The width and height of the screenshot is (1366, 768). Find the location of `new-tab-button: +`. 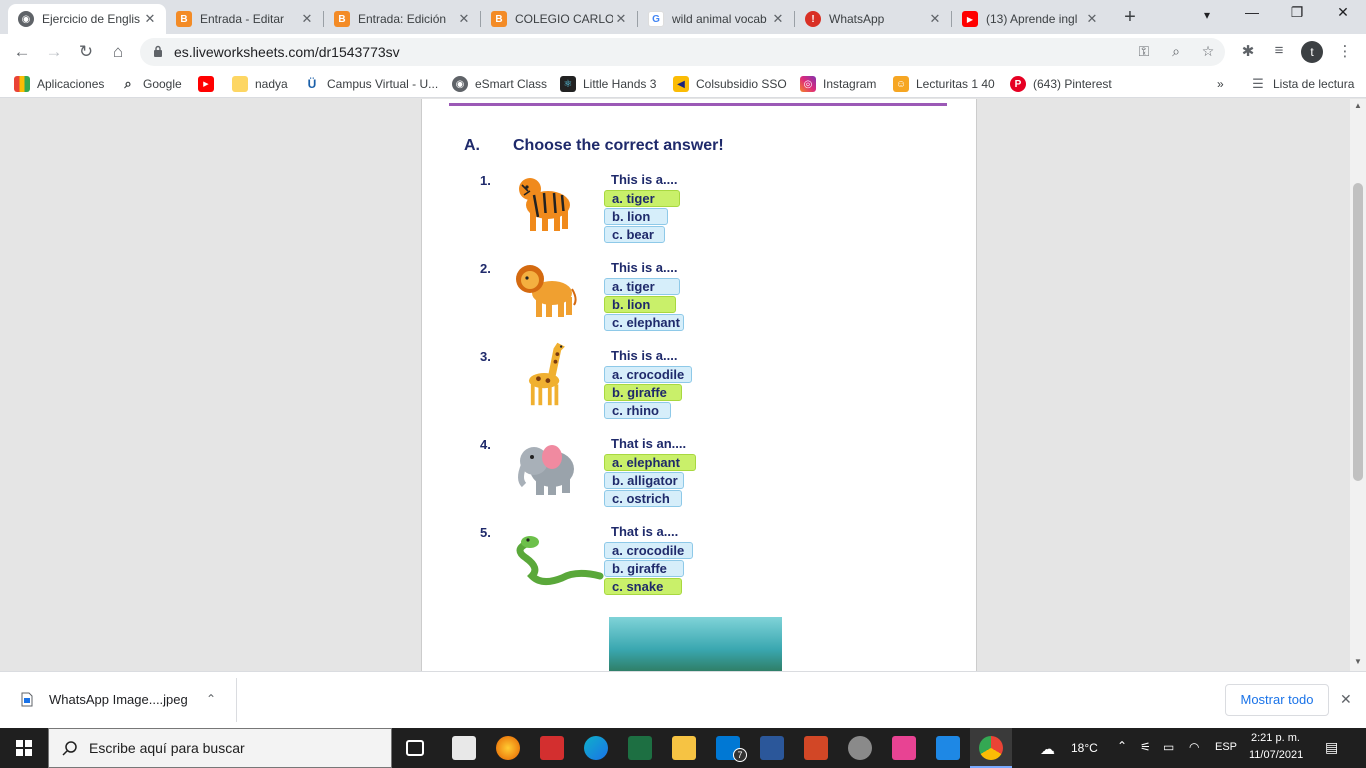

new-tab-button: + is located at coordinates (1130, 18).